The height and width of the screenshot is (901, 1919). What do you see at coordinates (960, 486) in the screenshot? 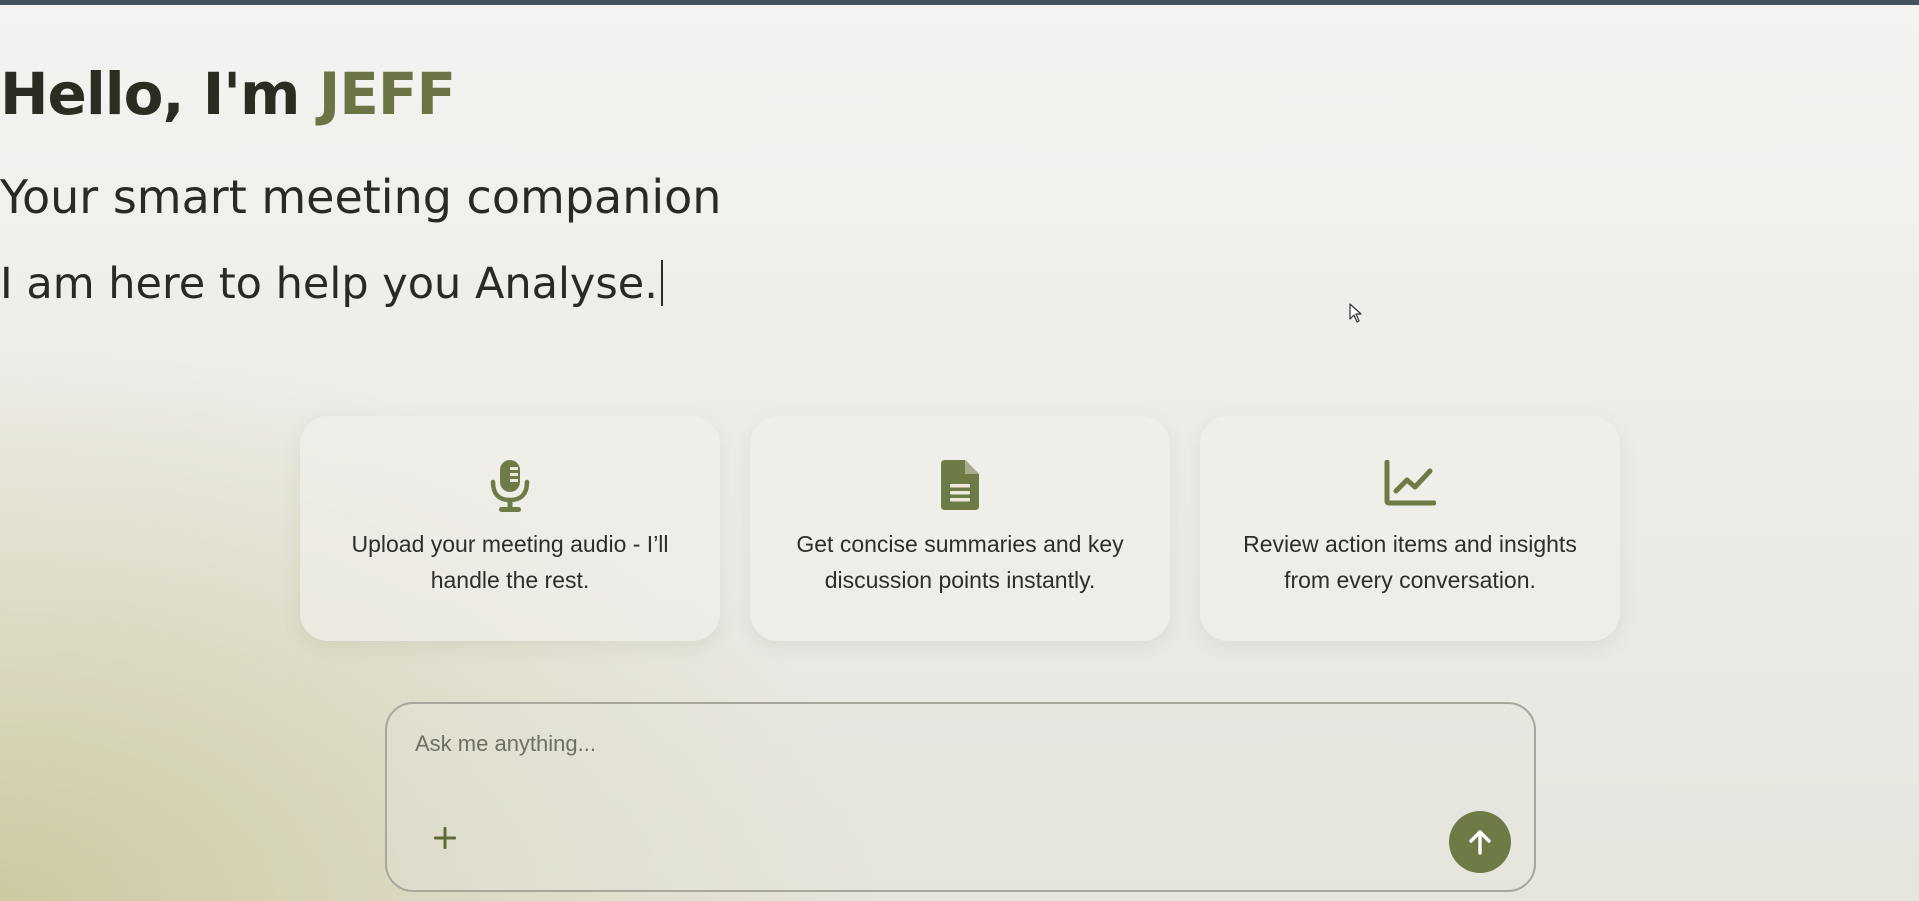
I see `document-icon` at bounding box center [960, 486].